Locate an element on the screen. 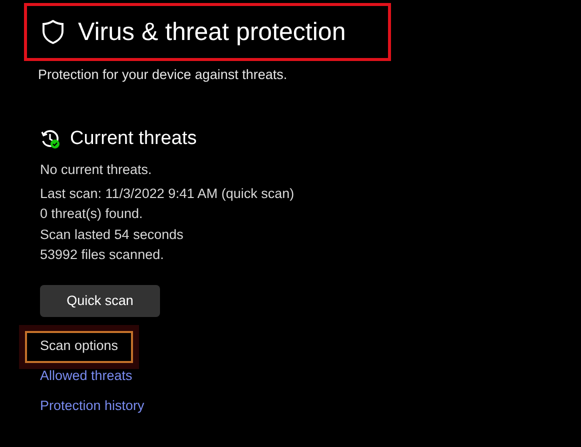 This screenshot has height=447, width=581. page-title: Virus & threat protection is located at coordinates (212, 32).